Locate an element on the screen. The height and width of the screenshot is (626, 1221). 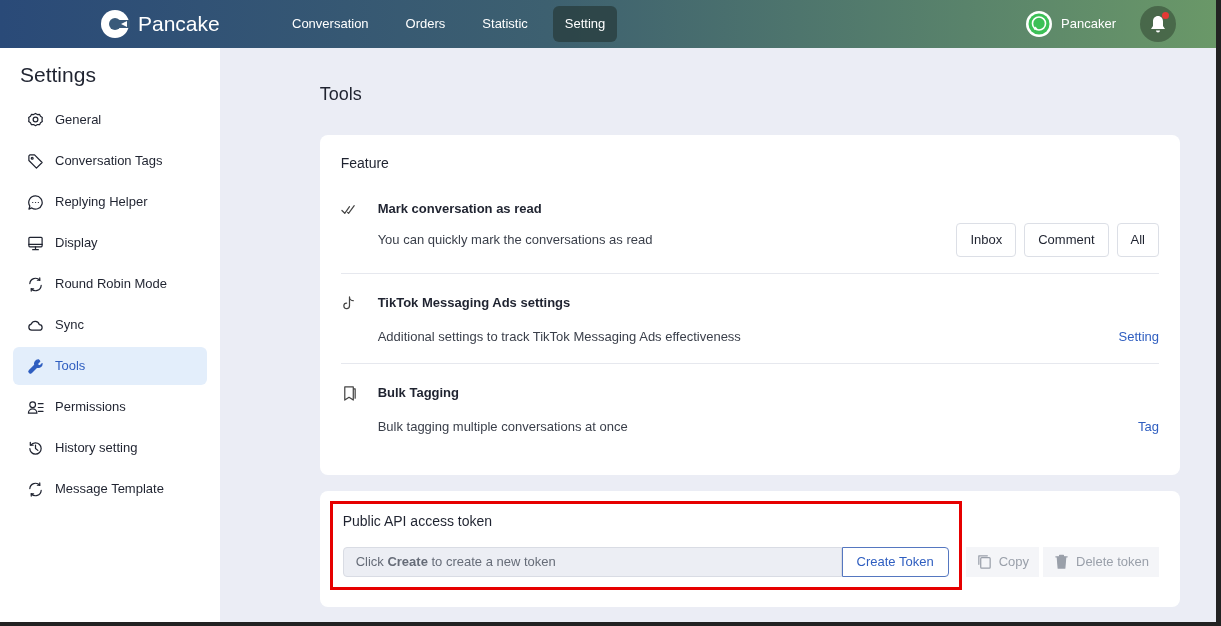
feature-title: Mark conversation as read is located at coordinates (460, 208).